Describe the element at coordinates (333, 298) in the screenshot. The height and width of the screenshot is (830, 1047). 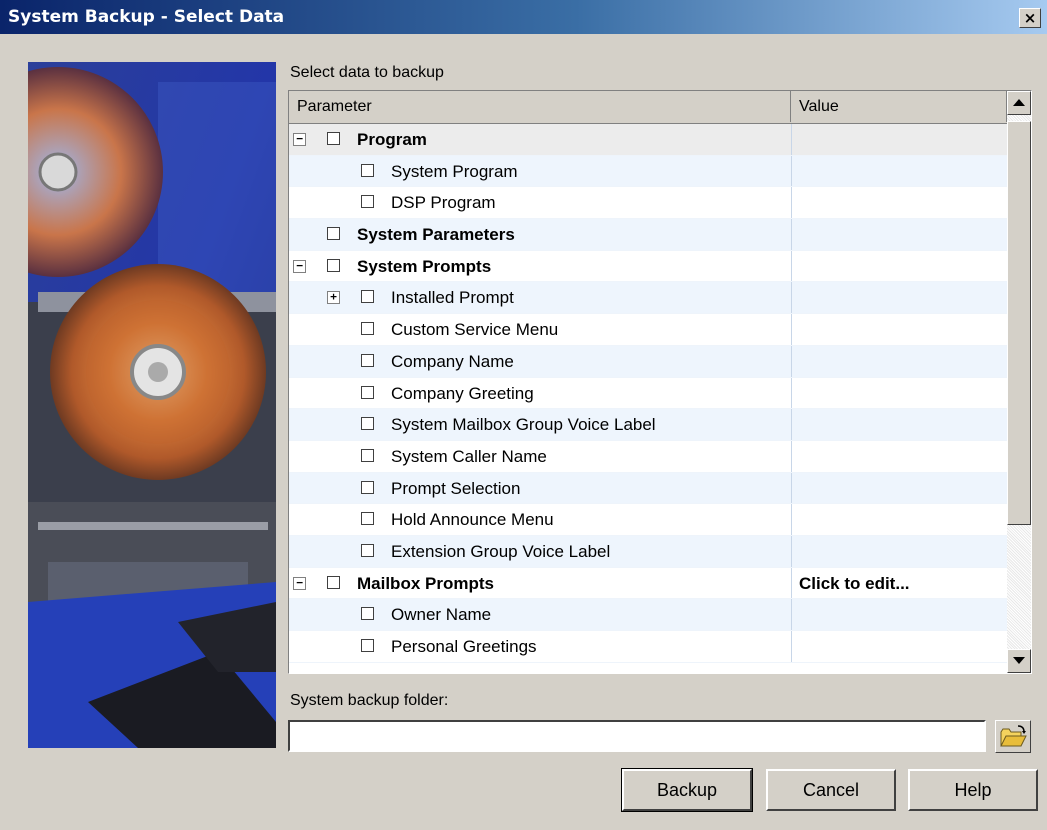
I see `expand-icon: +` at that location.